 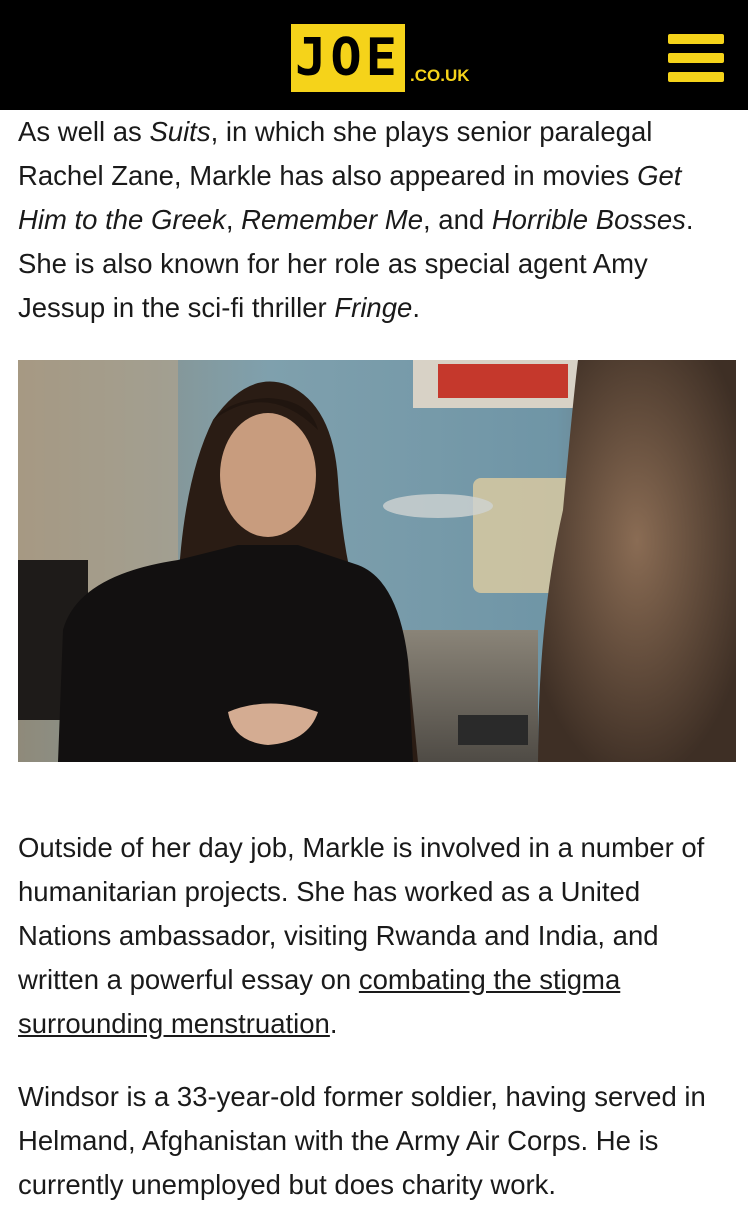 I want to click on para1-text-1: As well as, so click(x=84, y=131).